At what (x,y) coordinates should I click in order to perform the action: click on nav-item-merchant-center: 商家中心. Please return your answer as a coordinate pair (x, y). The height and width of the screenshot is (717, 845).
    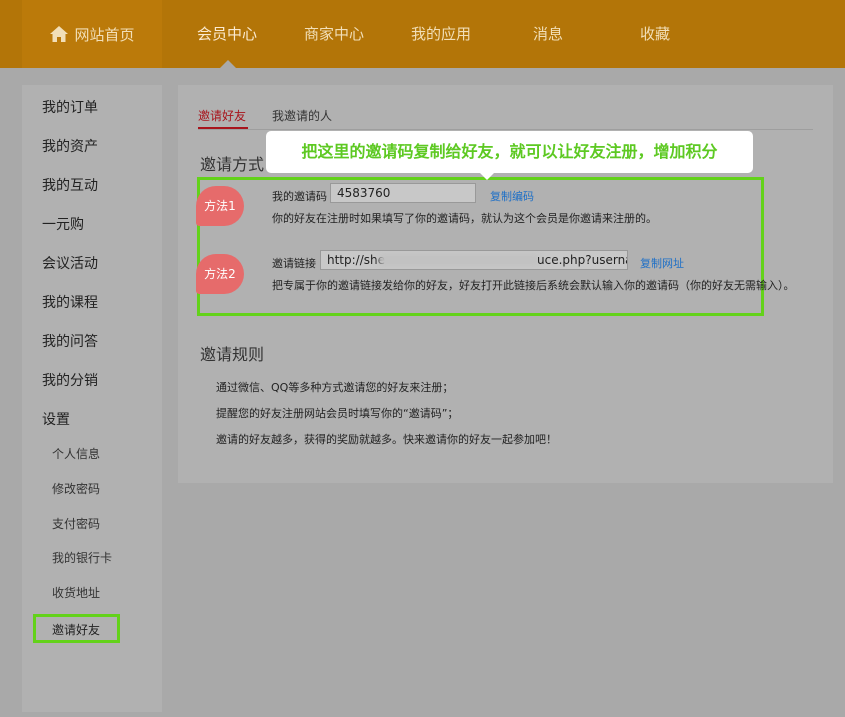
    Looking at the image, I should click on (334, 34).